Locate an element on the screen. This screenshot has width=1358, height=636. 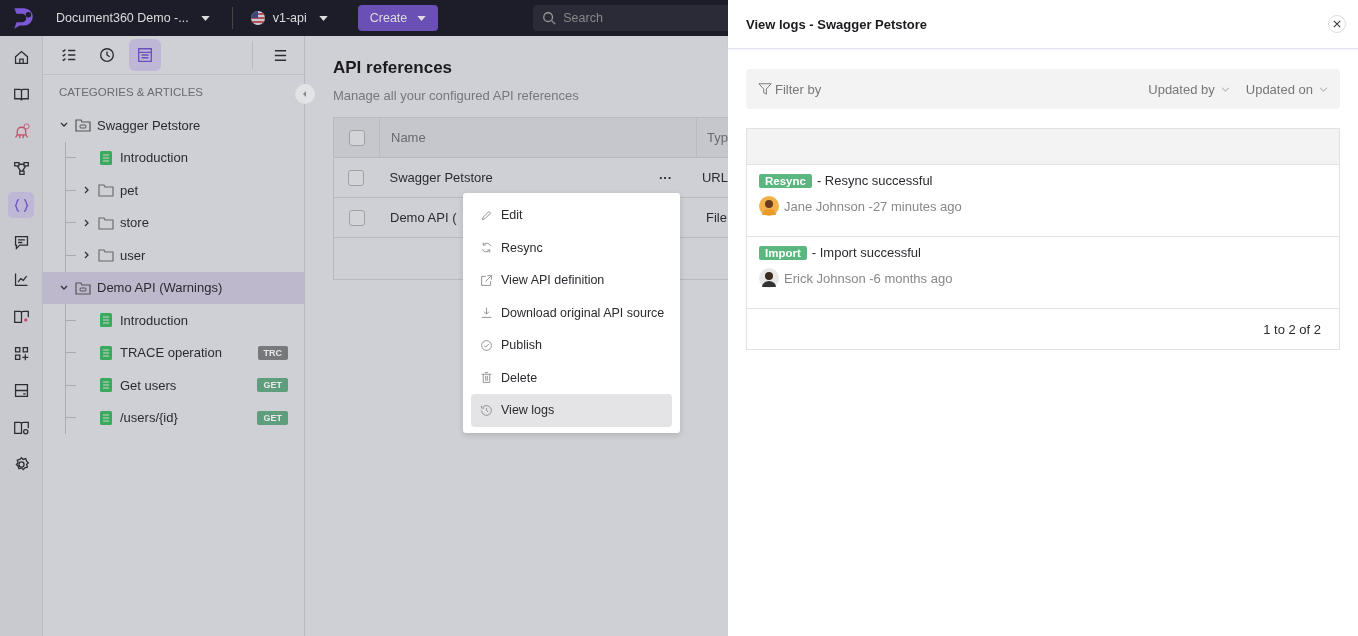
menu-item: Edit is located at coordinates (571, 215).